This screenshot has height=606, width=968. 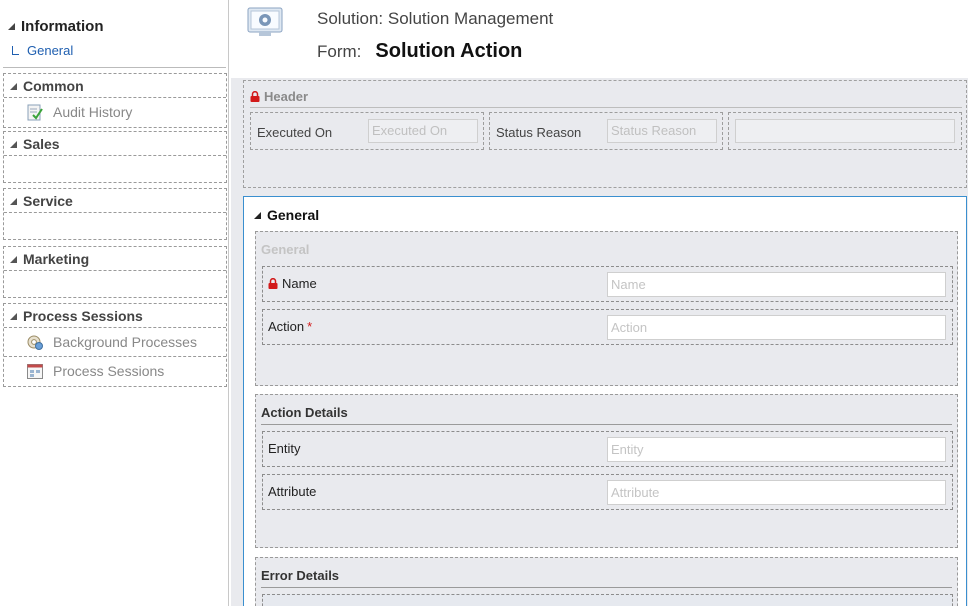 I want to click on nav-item-process-sessions: Process Sessions, so click(x=115, y=371).